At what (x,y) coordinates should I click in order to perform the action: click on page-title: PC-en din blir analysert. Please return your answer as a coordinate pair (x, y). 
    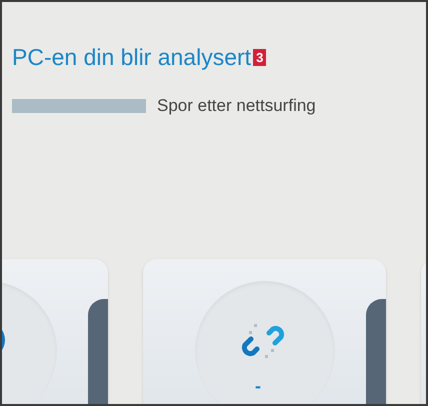
    Looking at the image, I should click on (132, 57).